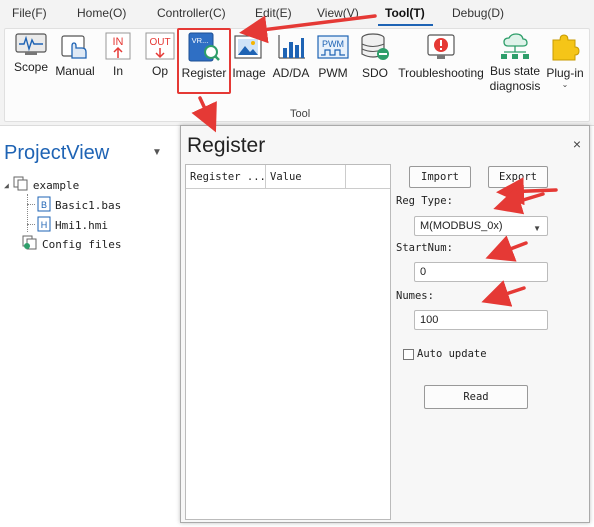  Describe the element at coordinates (537, 228) in the screenshot. I see `chevron-down-icon: ▼` at that location.